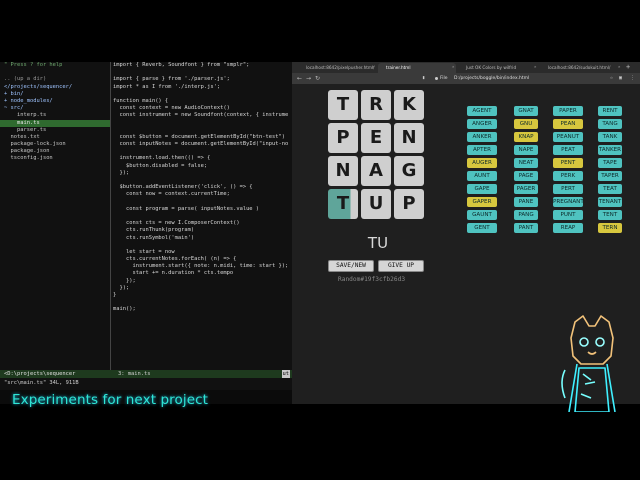 This screenshot has height=480, width=640. What do you see at coordinates (55, 87) in the screenshot?
I see `tree-item: </projects/sequencer/` at bounding box center [55, 87].